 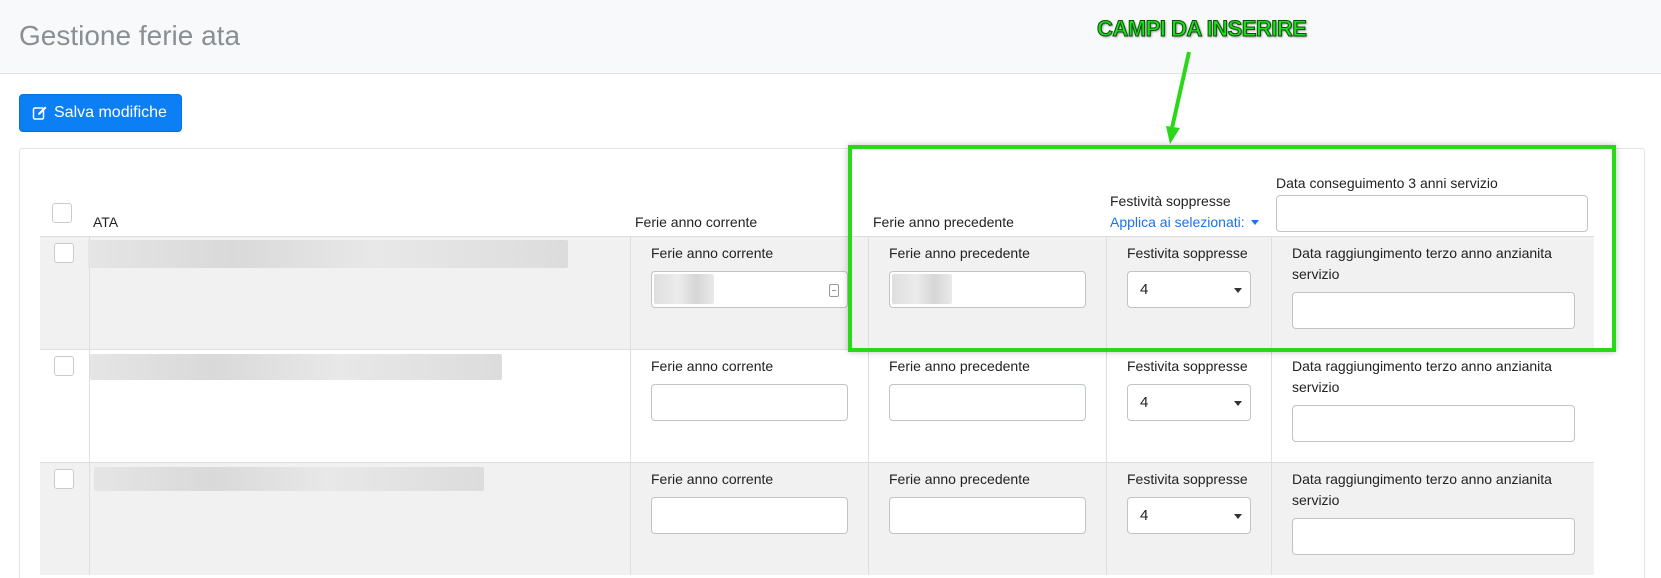 I want to click on caret-down-icon, so click(x=1254, y=222).